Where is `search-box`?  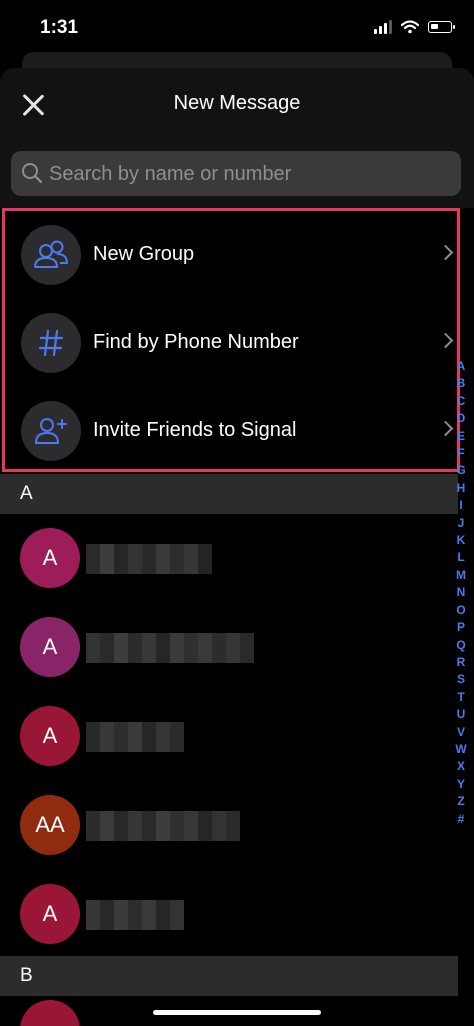
search-box is located at coordinates (236, 174).